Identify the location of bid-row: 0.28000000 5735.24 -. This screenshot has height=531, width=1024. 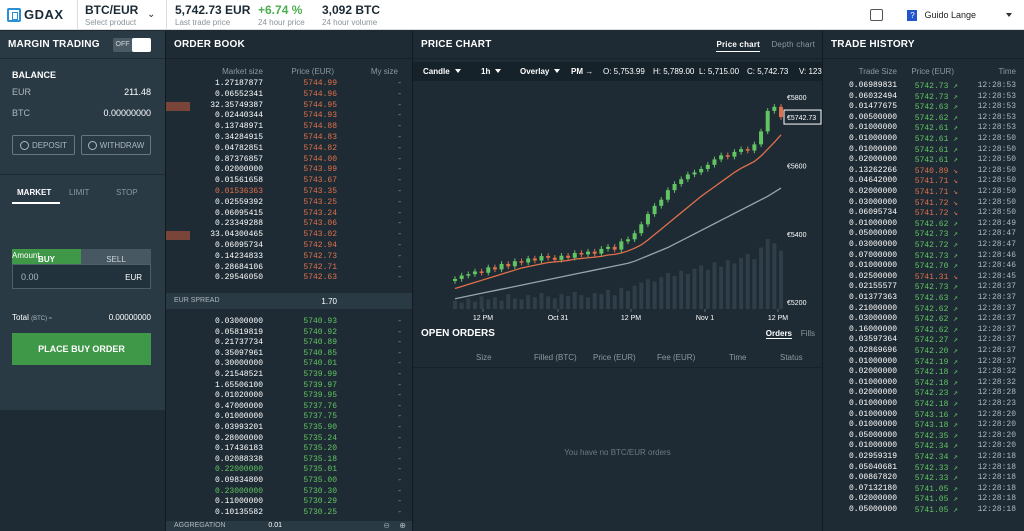
(289, 439).